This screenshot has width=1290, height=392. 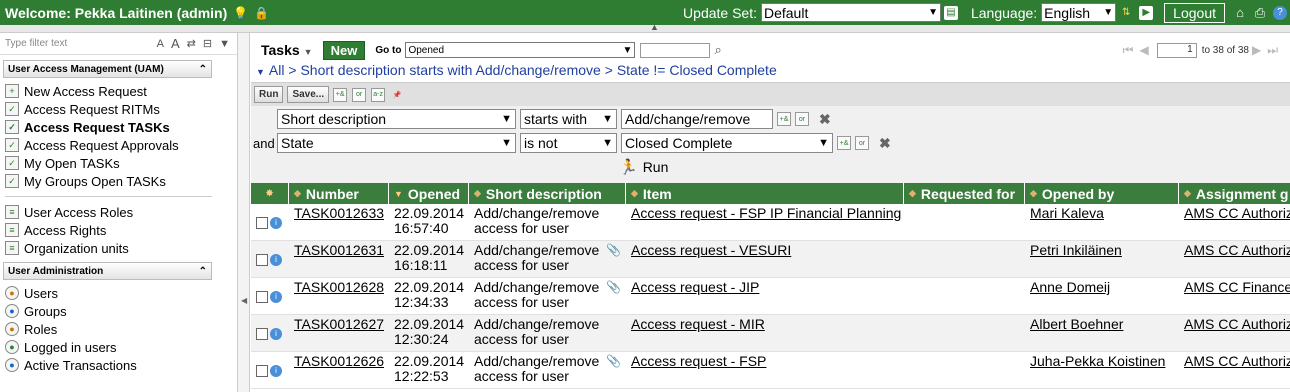 What do you see at coordinates (1234, 193) in the screenshot?
I see `column-header-assignment-group: ◆ Assignment g` at bounding box center [1234, 193].